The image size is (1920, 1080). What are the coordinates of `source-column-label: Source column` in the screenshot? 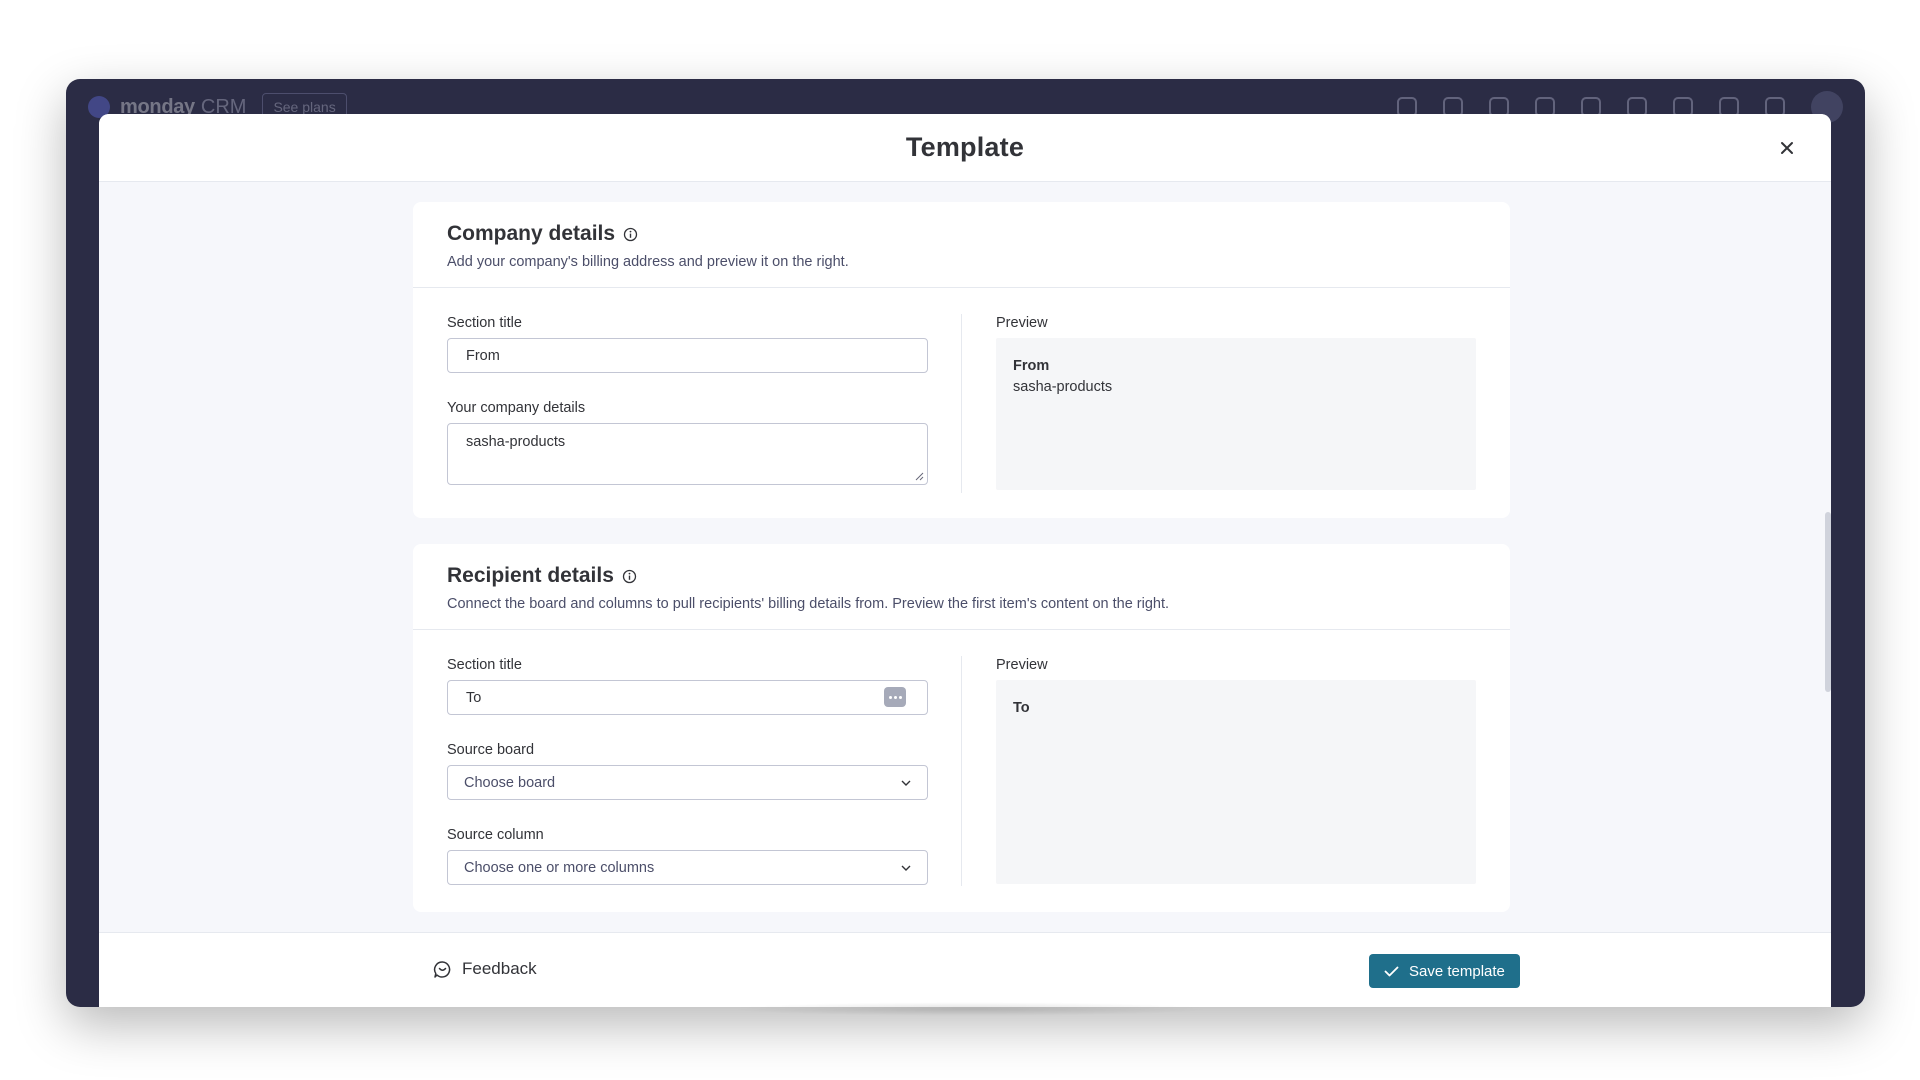 It's located at (495, 835).